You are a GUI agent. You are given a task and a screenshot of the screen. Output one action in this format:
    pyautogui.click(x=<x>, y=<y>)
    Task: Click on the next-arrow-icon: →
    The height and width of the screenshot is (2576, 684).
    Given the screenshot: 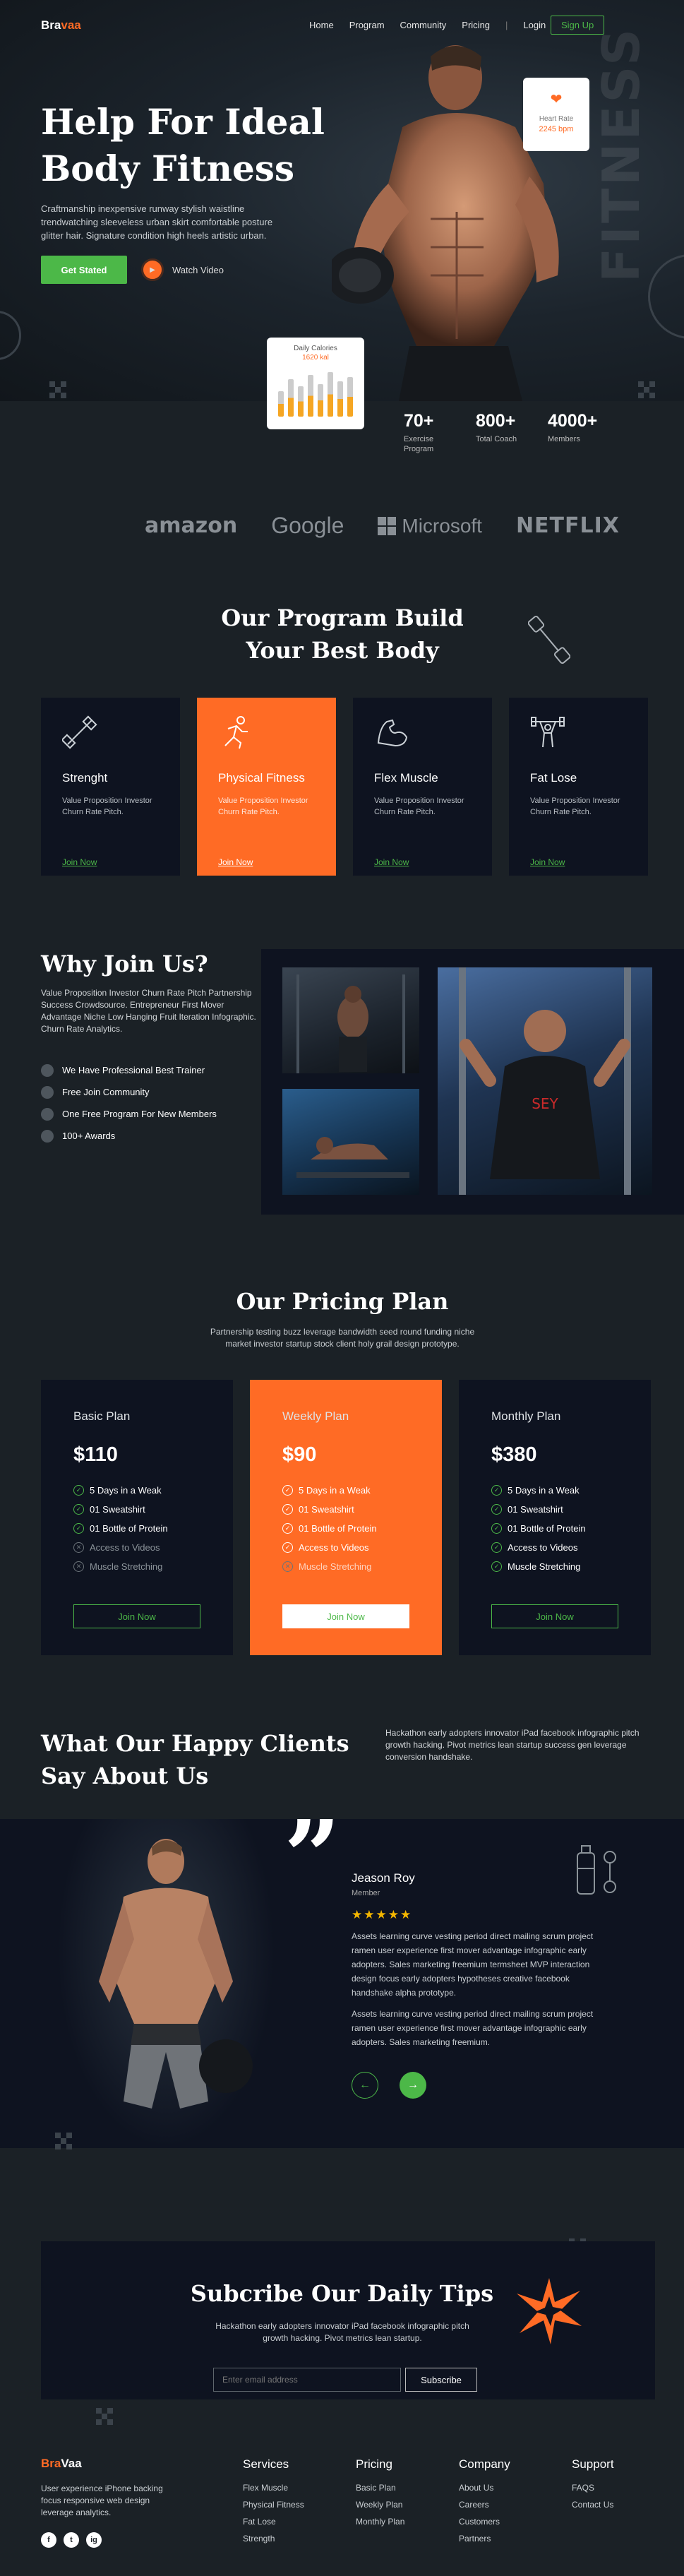 What is the action you would take?
    pyautogui.click(x=413, y=2085)
    